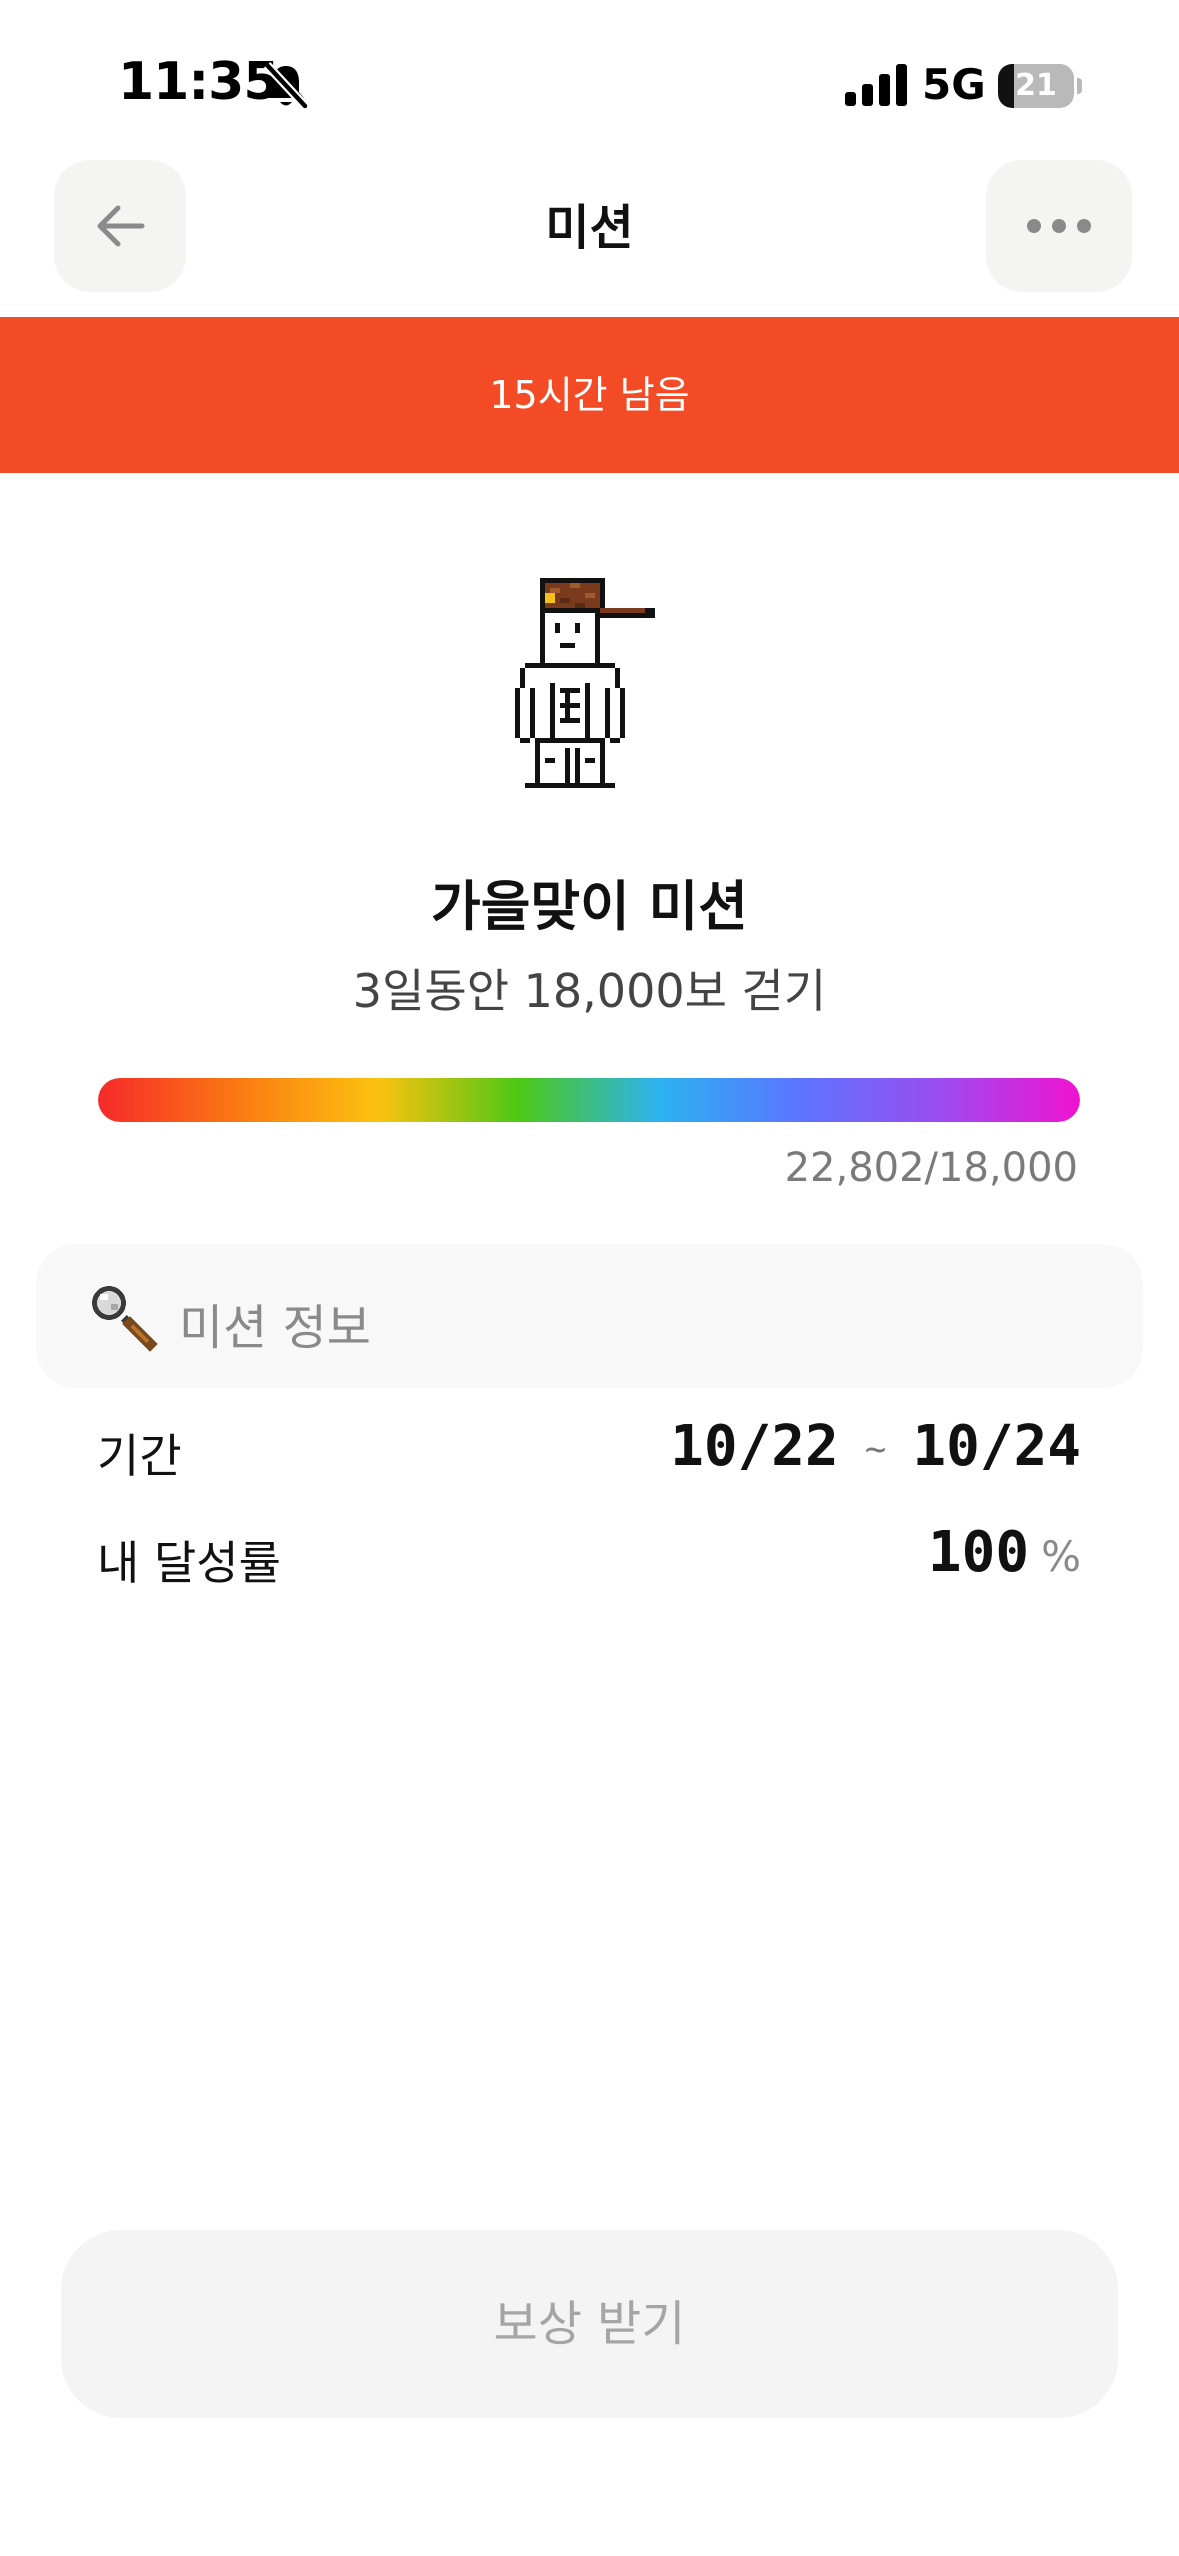 This screenshot has height=2556, width=1179. What do you see at coordinates (139, 1456) in the screenshot?
I see `period-label: 기간` at bounding box center [139, 1456].